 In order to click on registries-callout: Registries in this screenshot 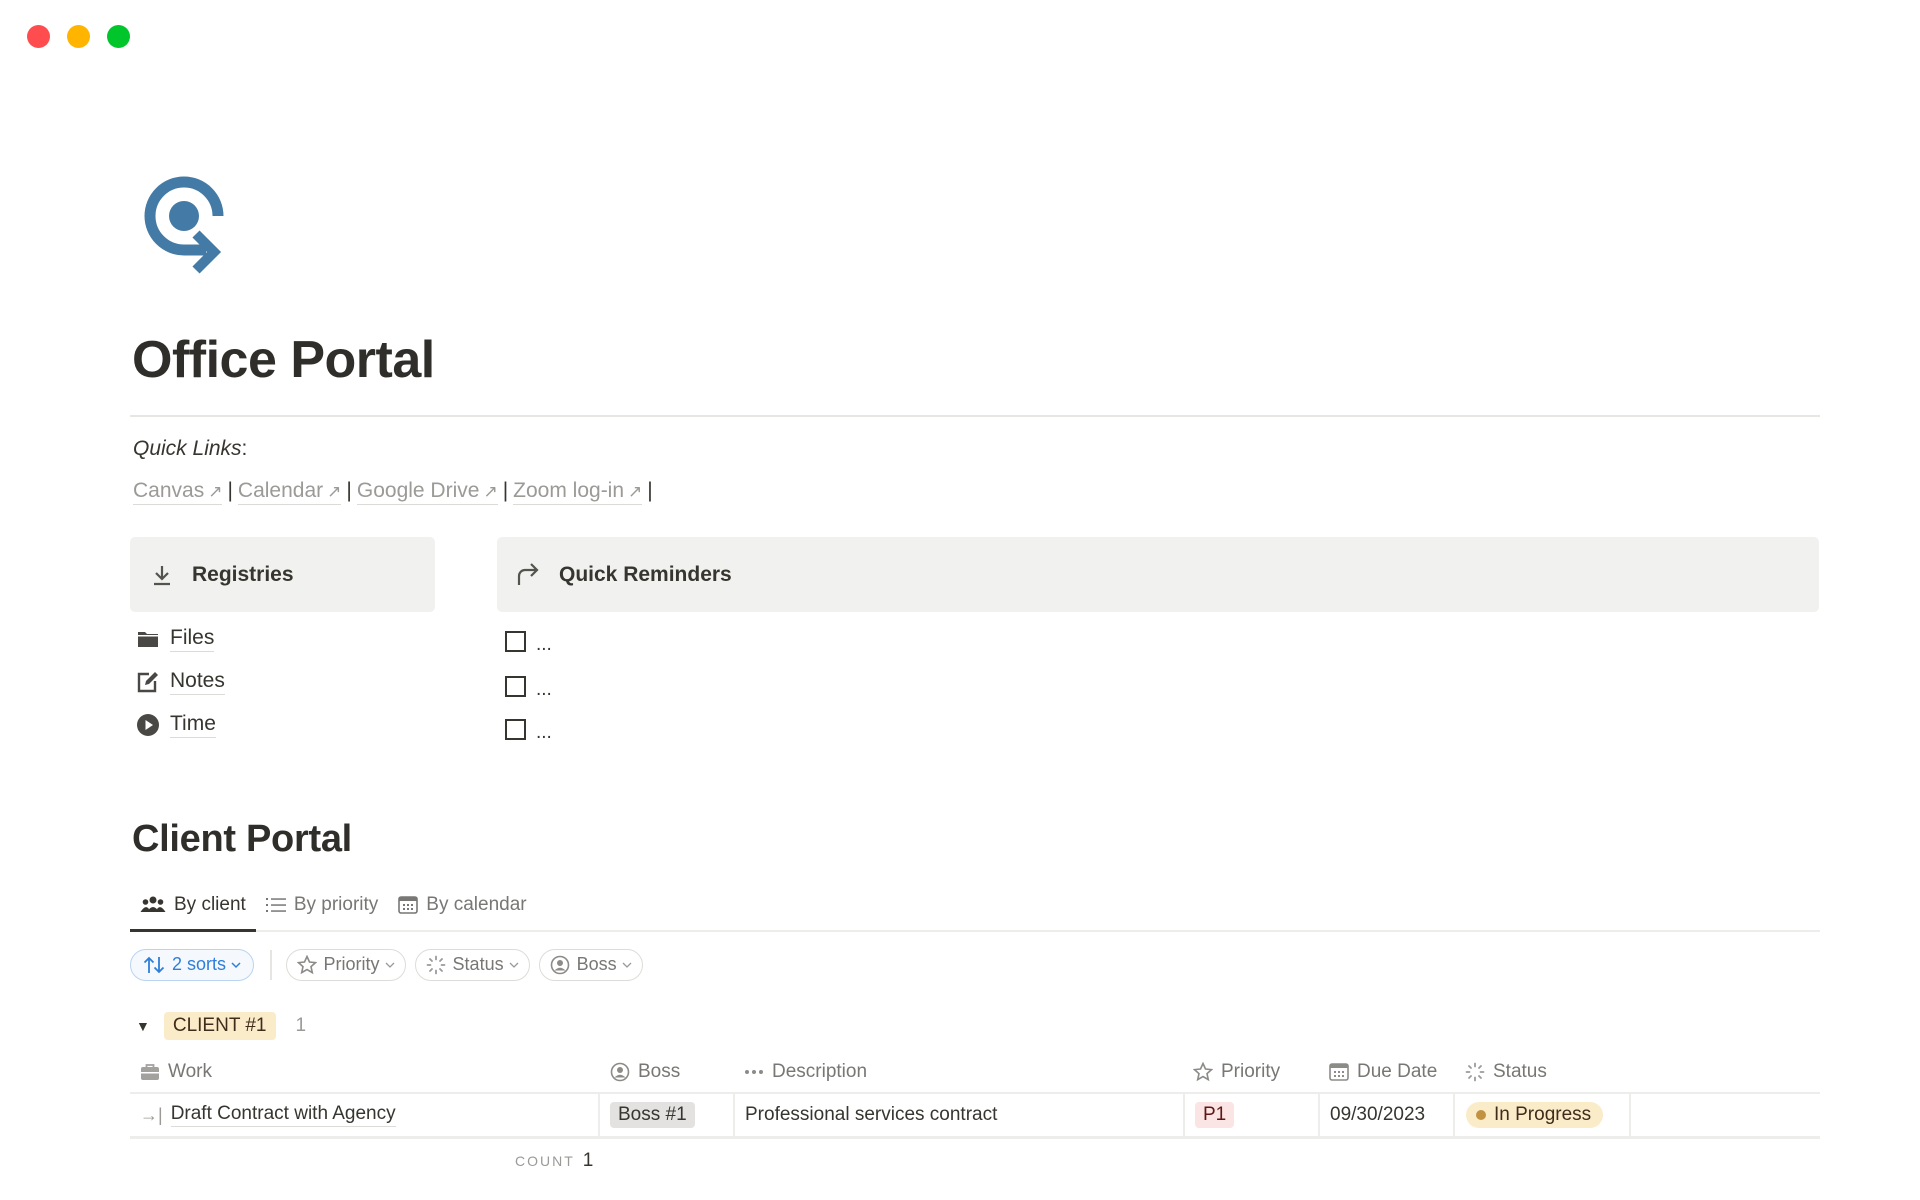, I will do `click(282, 574)`.